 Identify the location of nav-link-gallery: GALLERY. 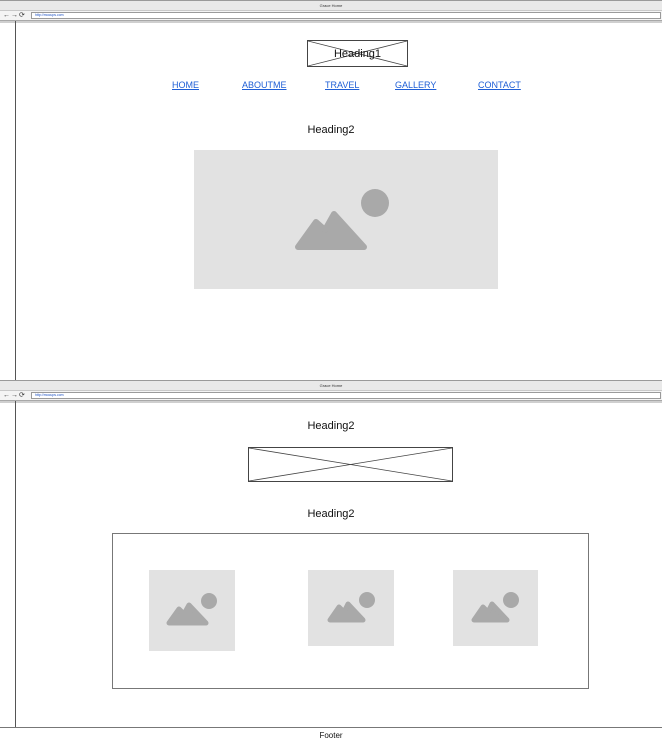
(415, 85).